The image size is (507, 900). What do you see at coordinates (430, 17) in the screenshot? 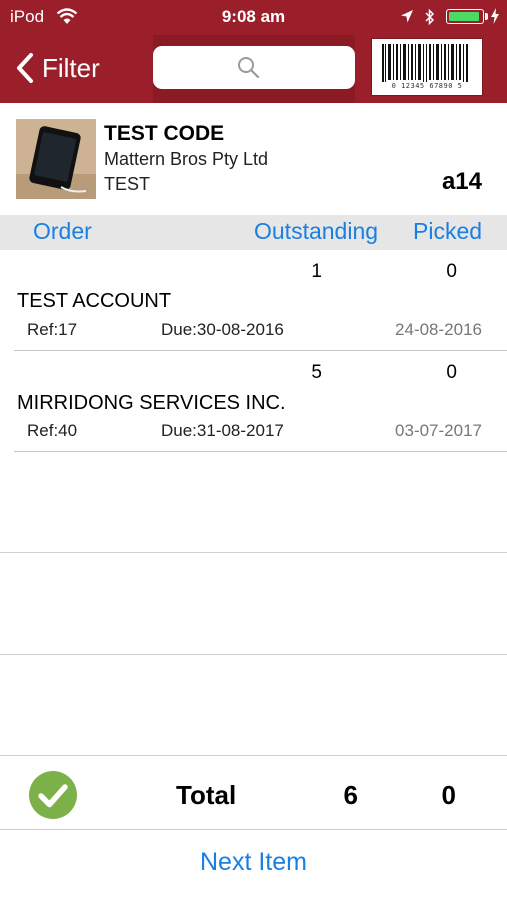
I see `bluetooth-icon` at bounding box center [430, 17].